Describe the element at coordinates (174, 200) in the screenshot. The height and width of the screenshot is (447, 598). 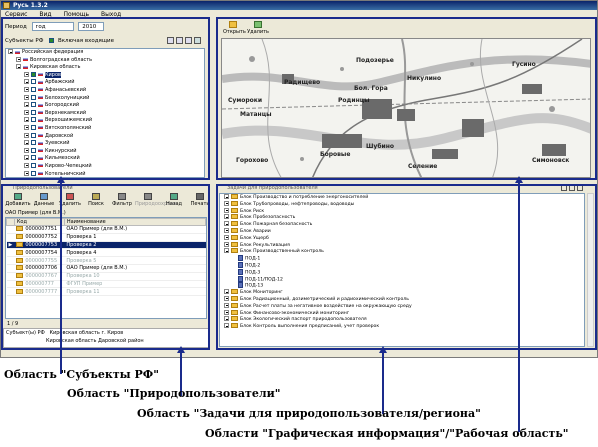
I see `toolbar-button: Назад` at that location.